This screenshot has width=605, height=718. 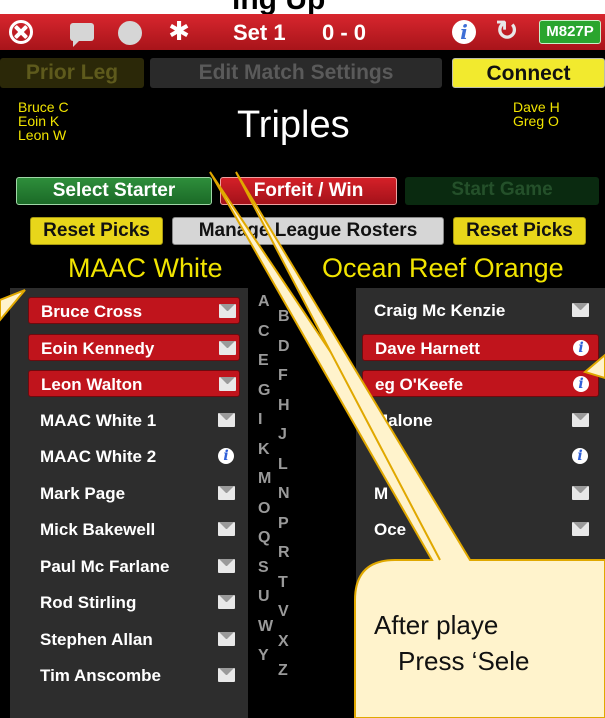 What do you see at coordinates (284, 494) in the screenshot?
I see `alphabet-letter: N` at bounding box center [284, 494].